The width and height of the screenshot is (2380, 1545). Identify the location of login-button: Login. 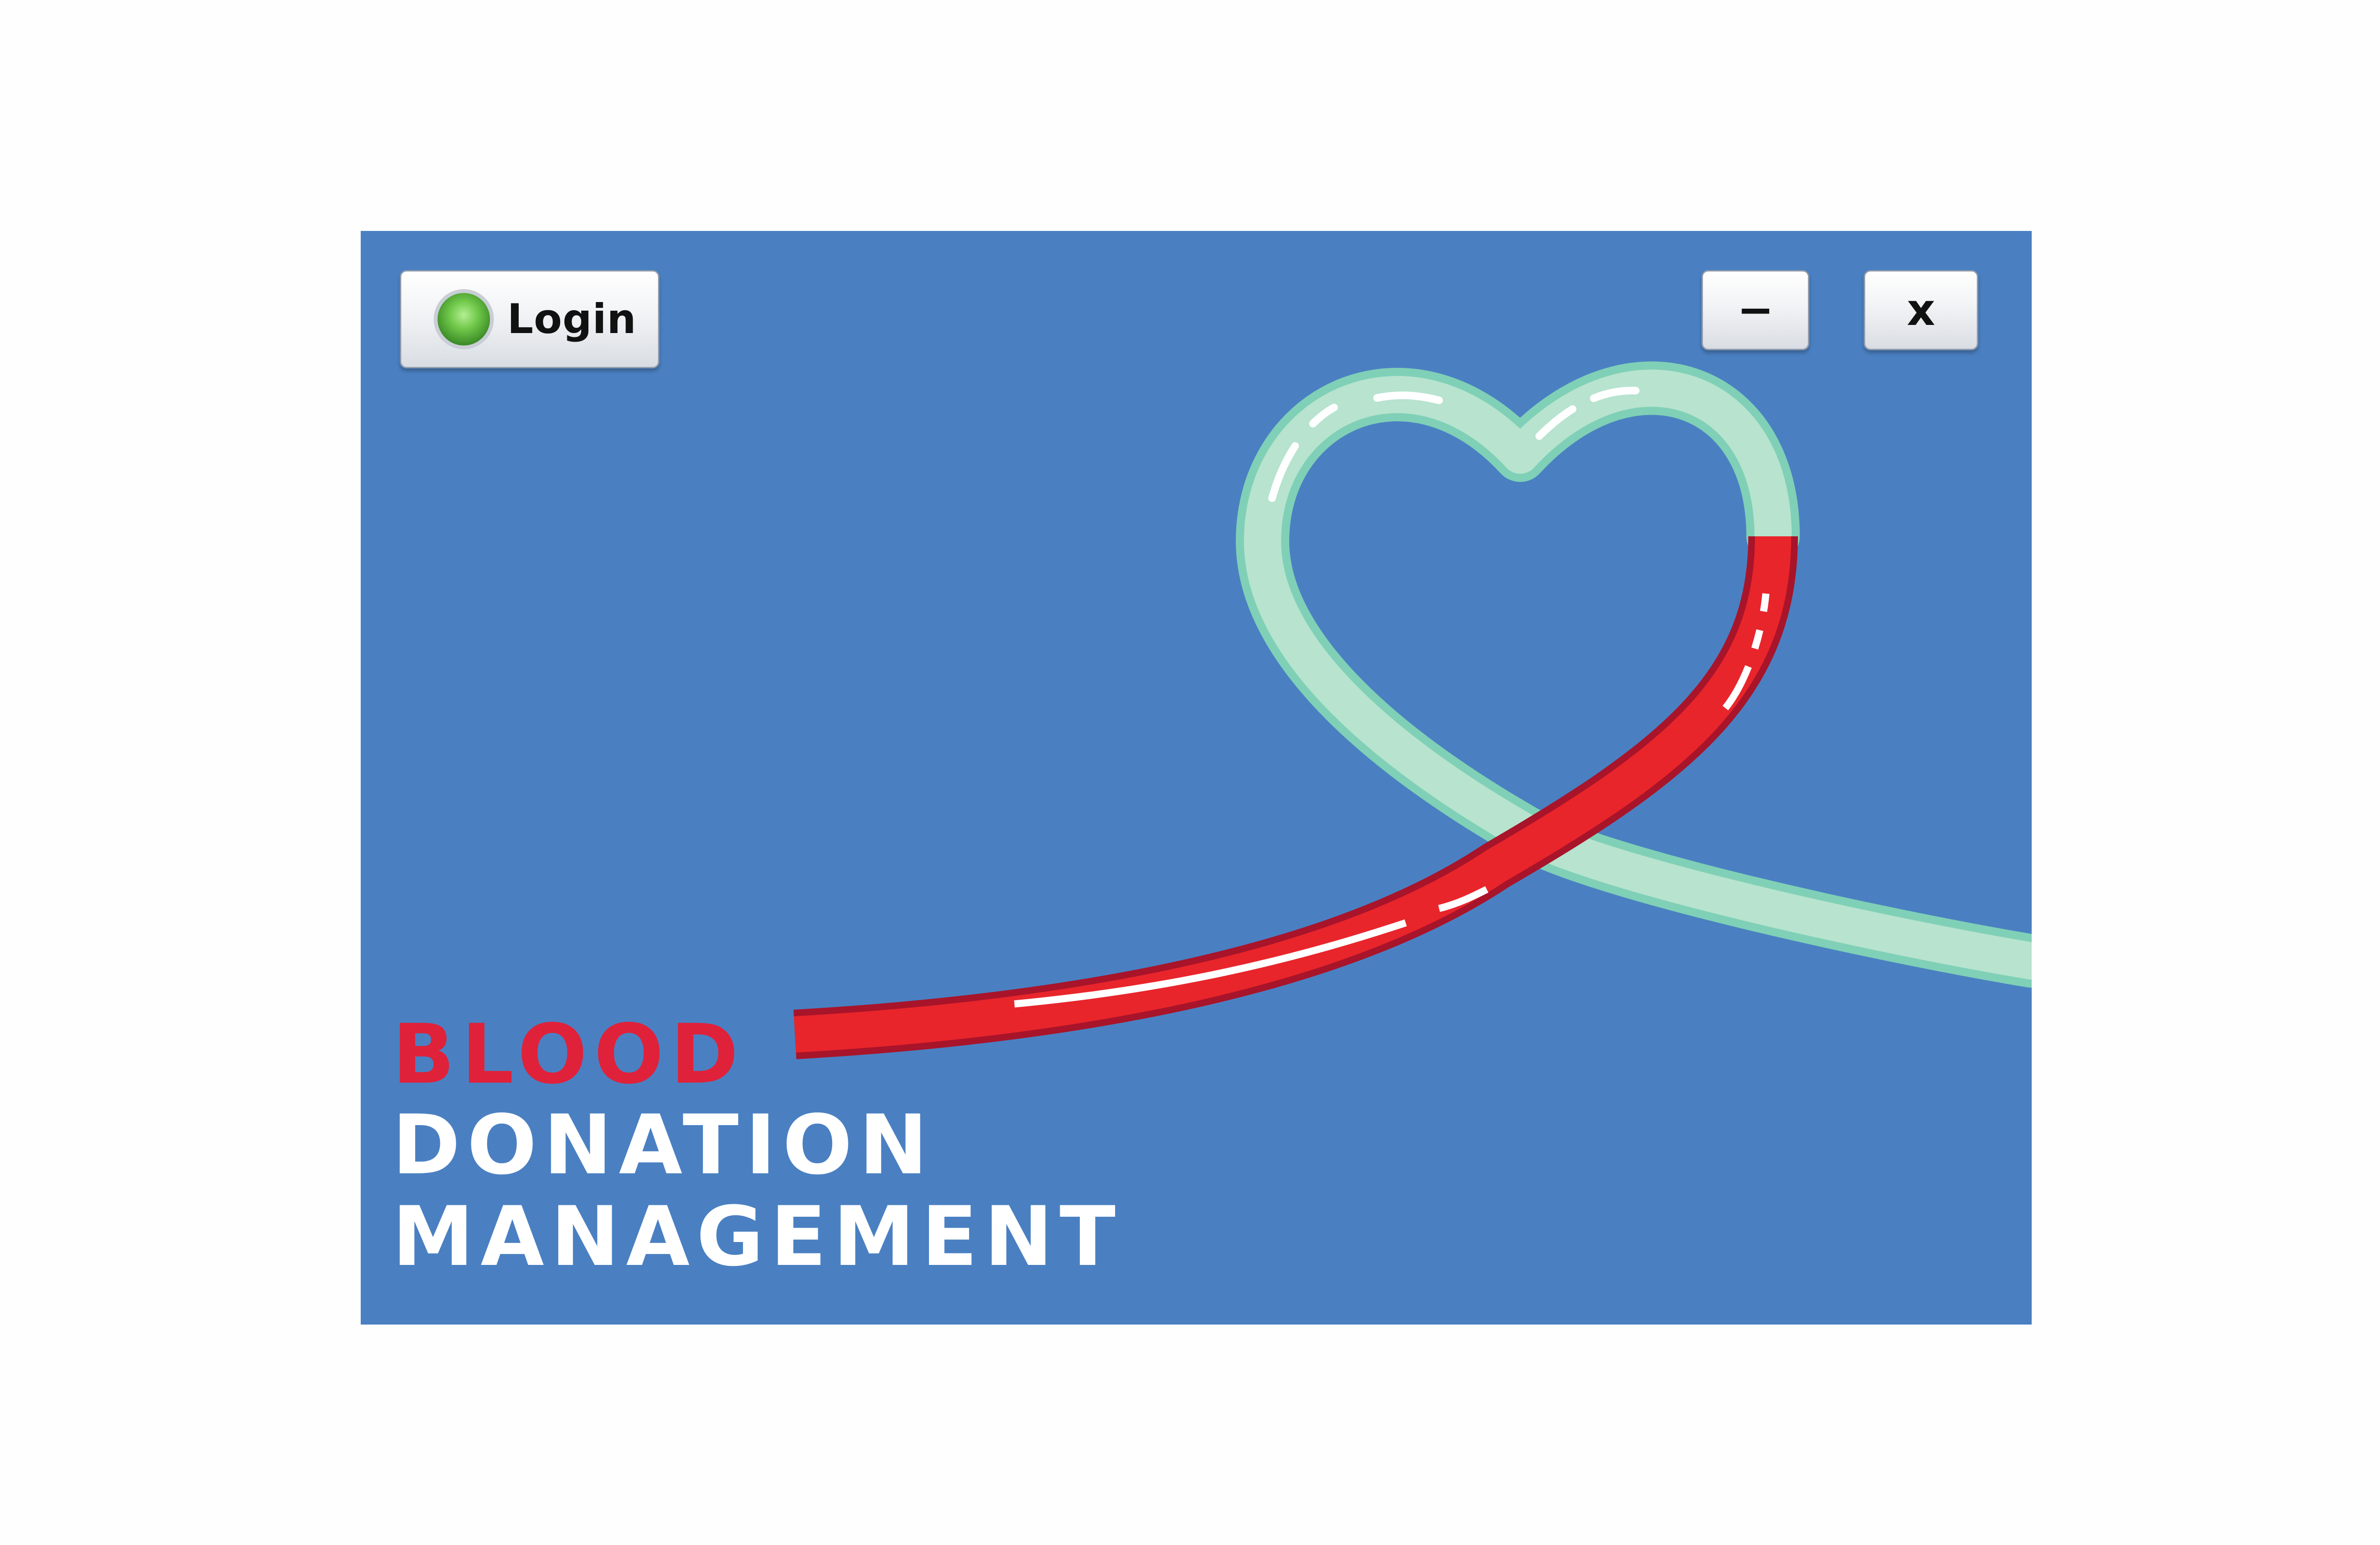
(530, 319).